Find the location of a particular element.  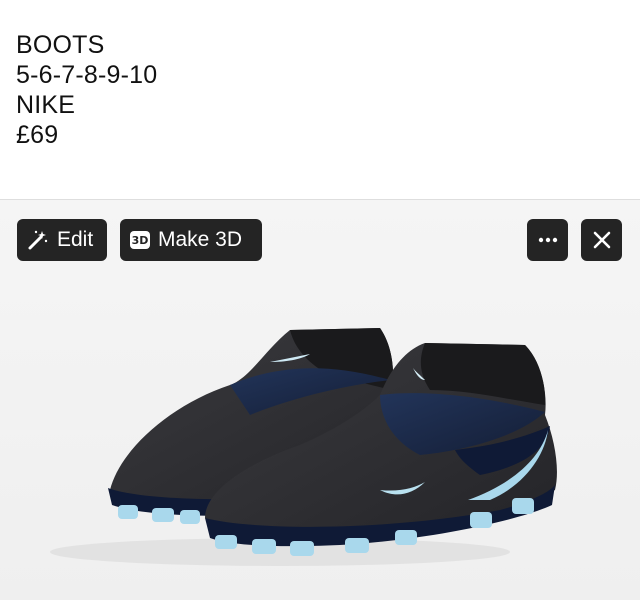

make-3d-button: 3D Make 3D is located at coordinates (191, 240).